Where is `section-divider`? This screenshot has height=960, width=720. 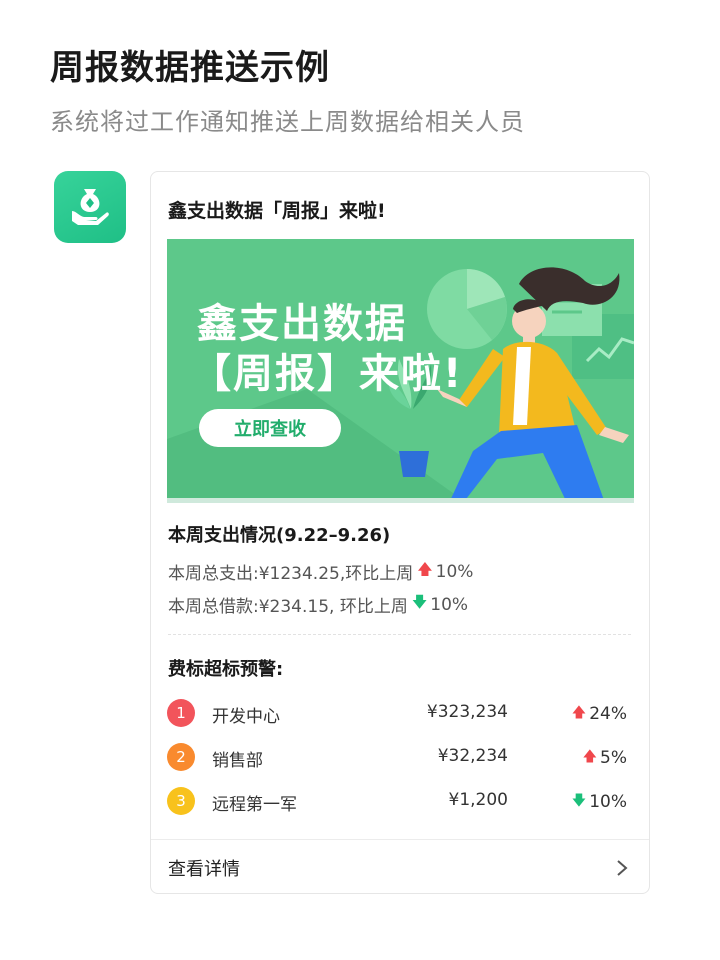 section-divider is located at coordinates (399, 634).